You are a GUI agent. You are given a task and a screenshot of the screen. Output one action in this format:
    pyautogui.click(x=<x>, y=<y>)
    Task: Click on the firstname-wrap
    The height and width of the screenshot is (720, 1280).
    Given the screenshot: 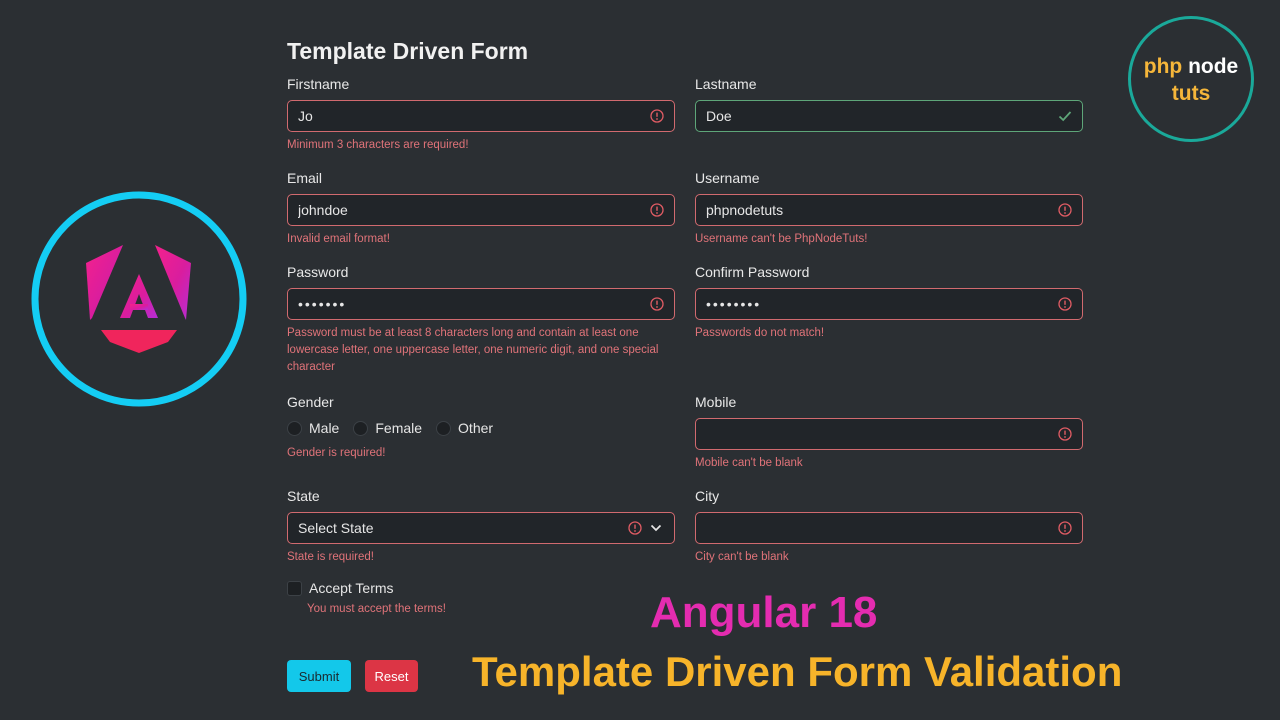 What is the action you would take?
    pyautogui.click(x=481, y=116)
    